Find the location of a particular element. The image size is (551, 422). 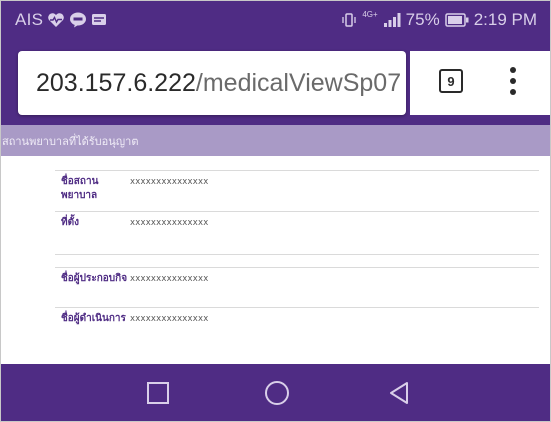

url-path: /medicalViewSp07 is located at coordinates (298, 82).